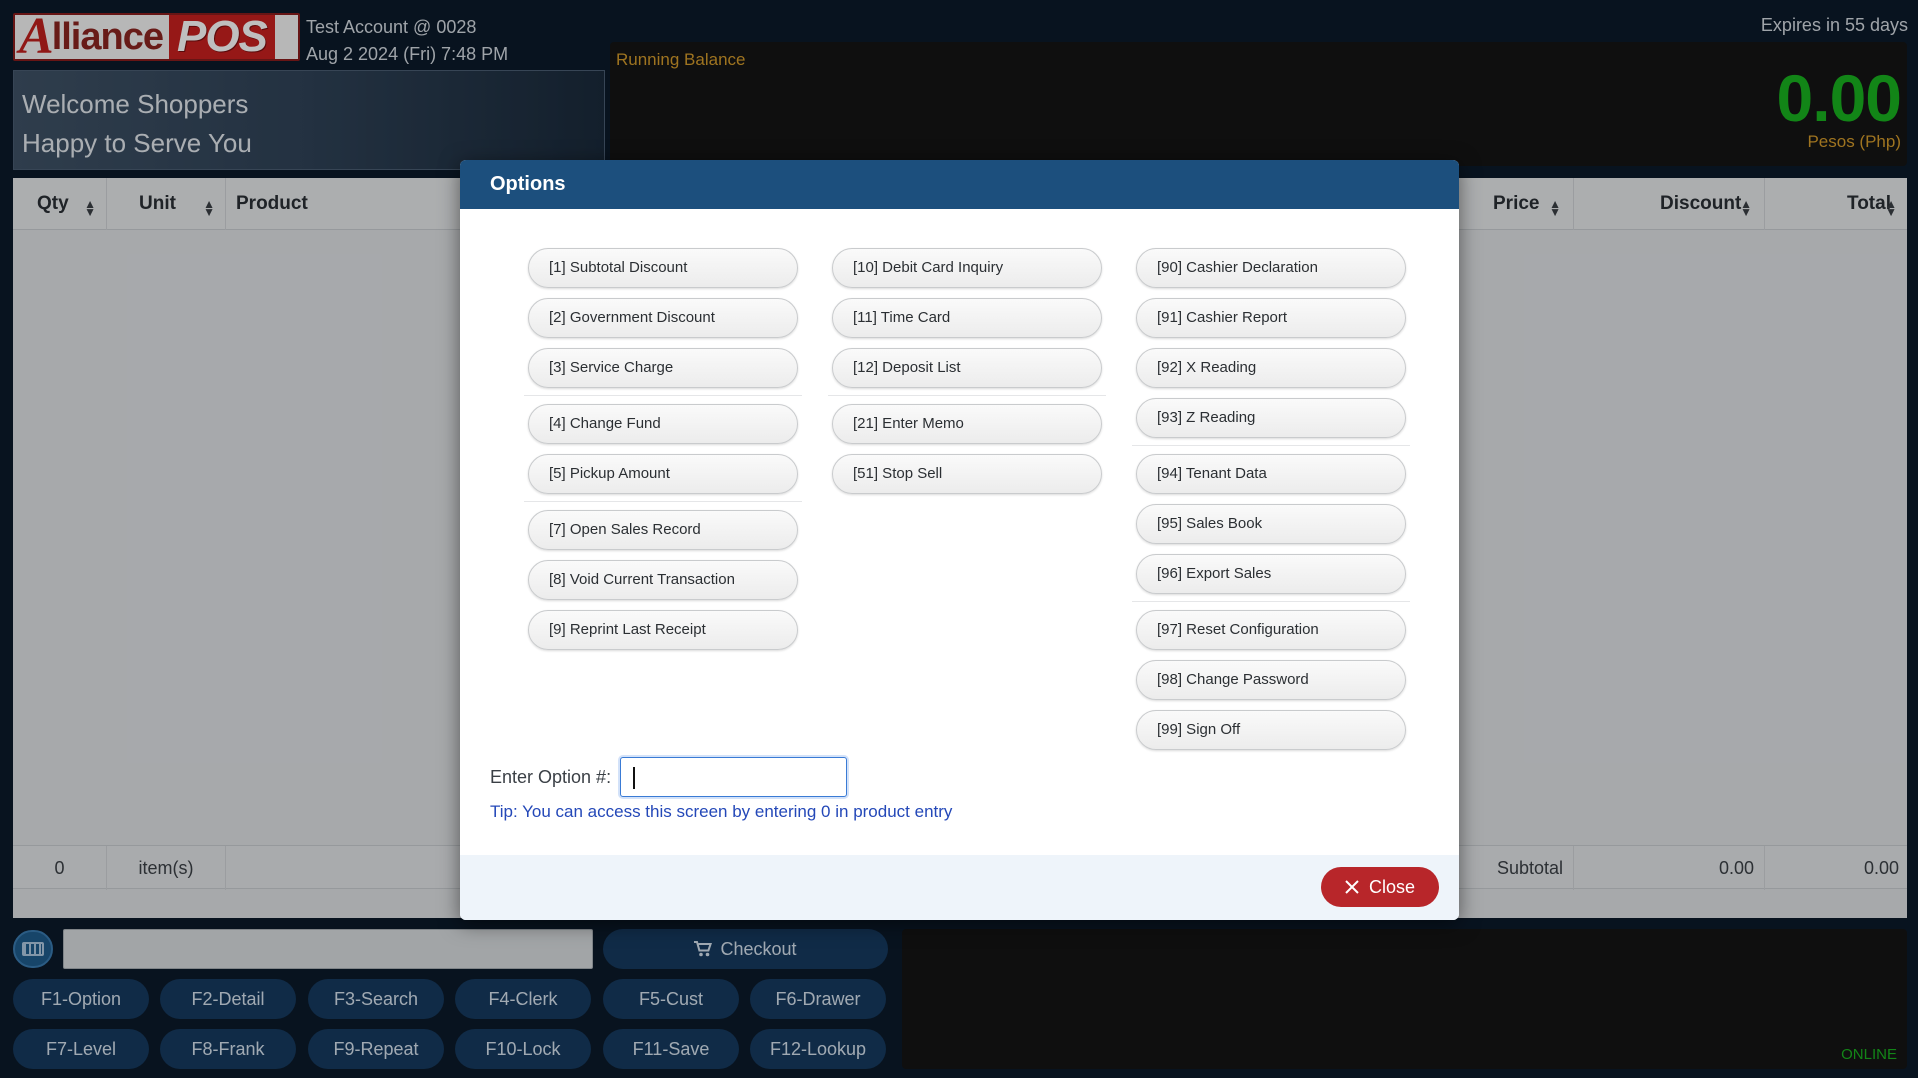 The image size is (1918, 1078). I want to click on option-reprint-last-receipt: [9] Reprint Last Receipt, so click(663, 630).